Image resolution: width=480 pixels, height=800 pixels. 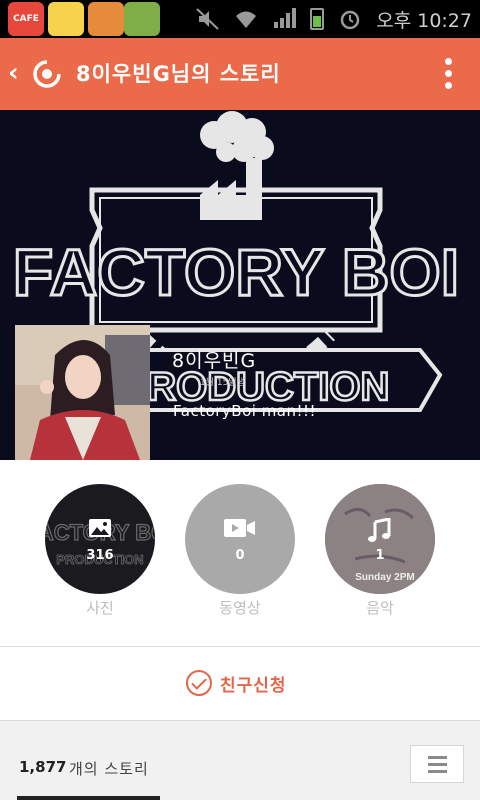 I want to click on friend-request-button: 친구신청, so click(x=236, y=683).